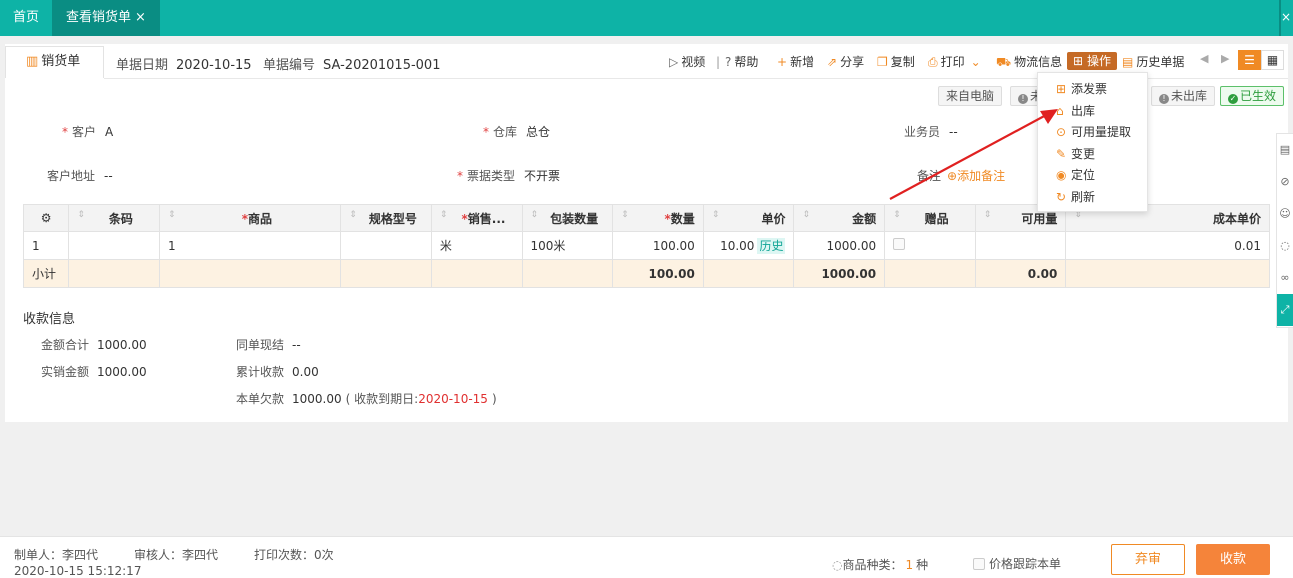 This screenshot has height=578, width=1293. What do you see at coordinates (1233, 559) in the screenshot?
I see `receive-payment-button: 收款` at bounding box center [1233, 559].